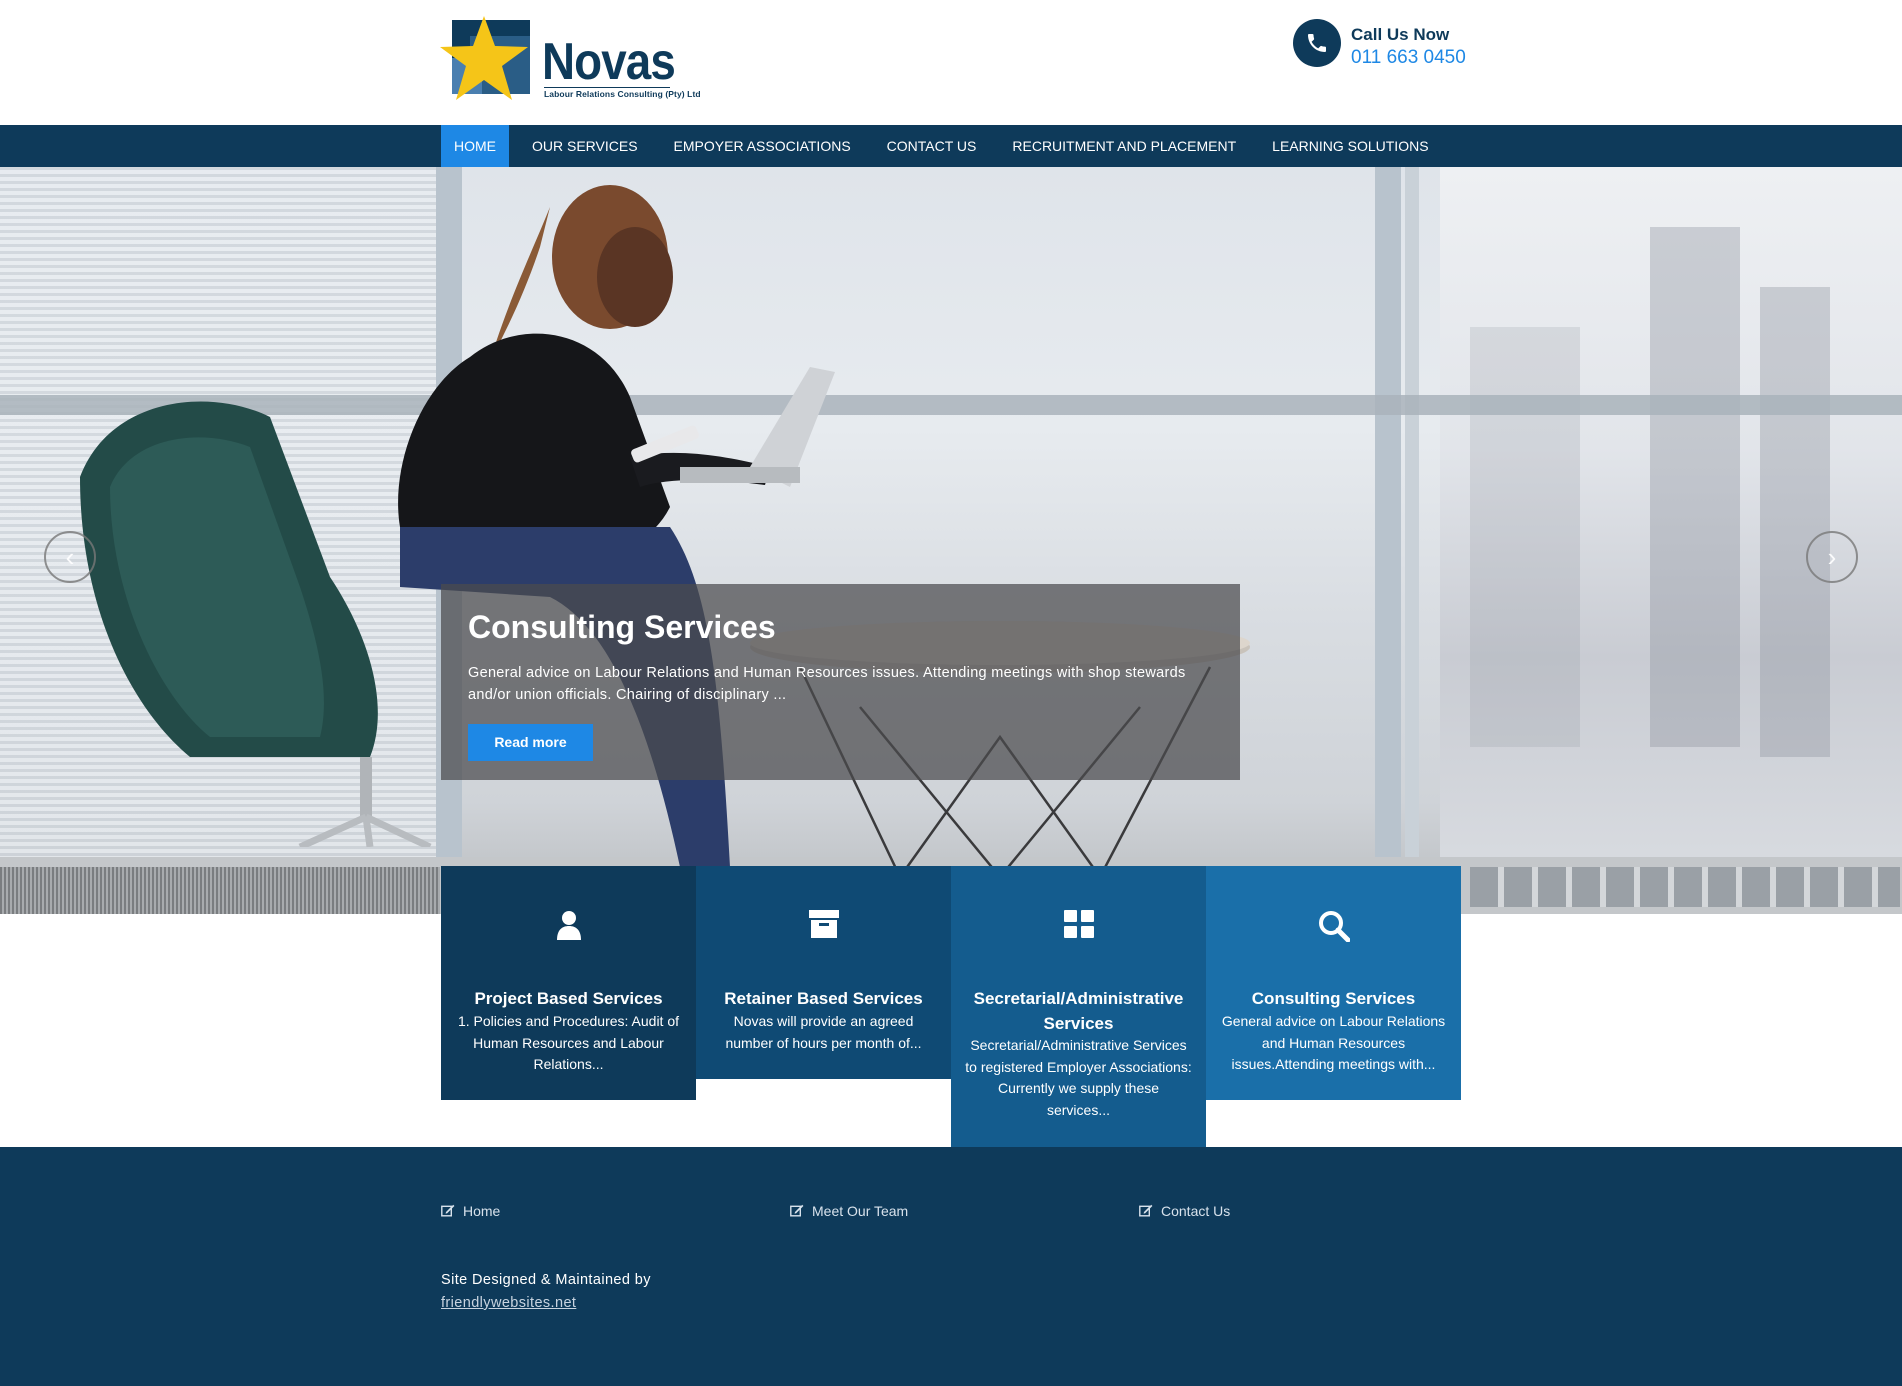 This screenshot has width=1902, height=1386. What do you see at coordinates (1078, 927) in the screenshot?
I see `grid-icon` at bounding box center [1078, 927].